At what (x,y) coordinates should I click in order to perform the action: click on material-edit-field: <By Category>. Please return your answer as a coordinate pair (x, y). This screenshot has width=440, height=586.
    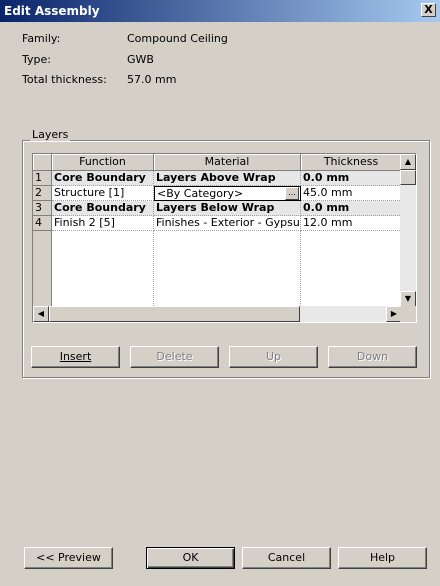
    Looking at the image, I should click on (227, 193).